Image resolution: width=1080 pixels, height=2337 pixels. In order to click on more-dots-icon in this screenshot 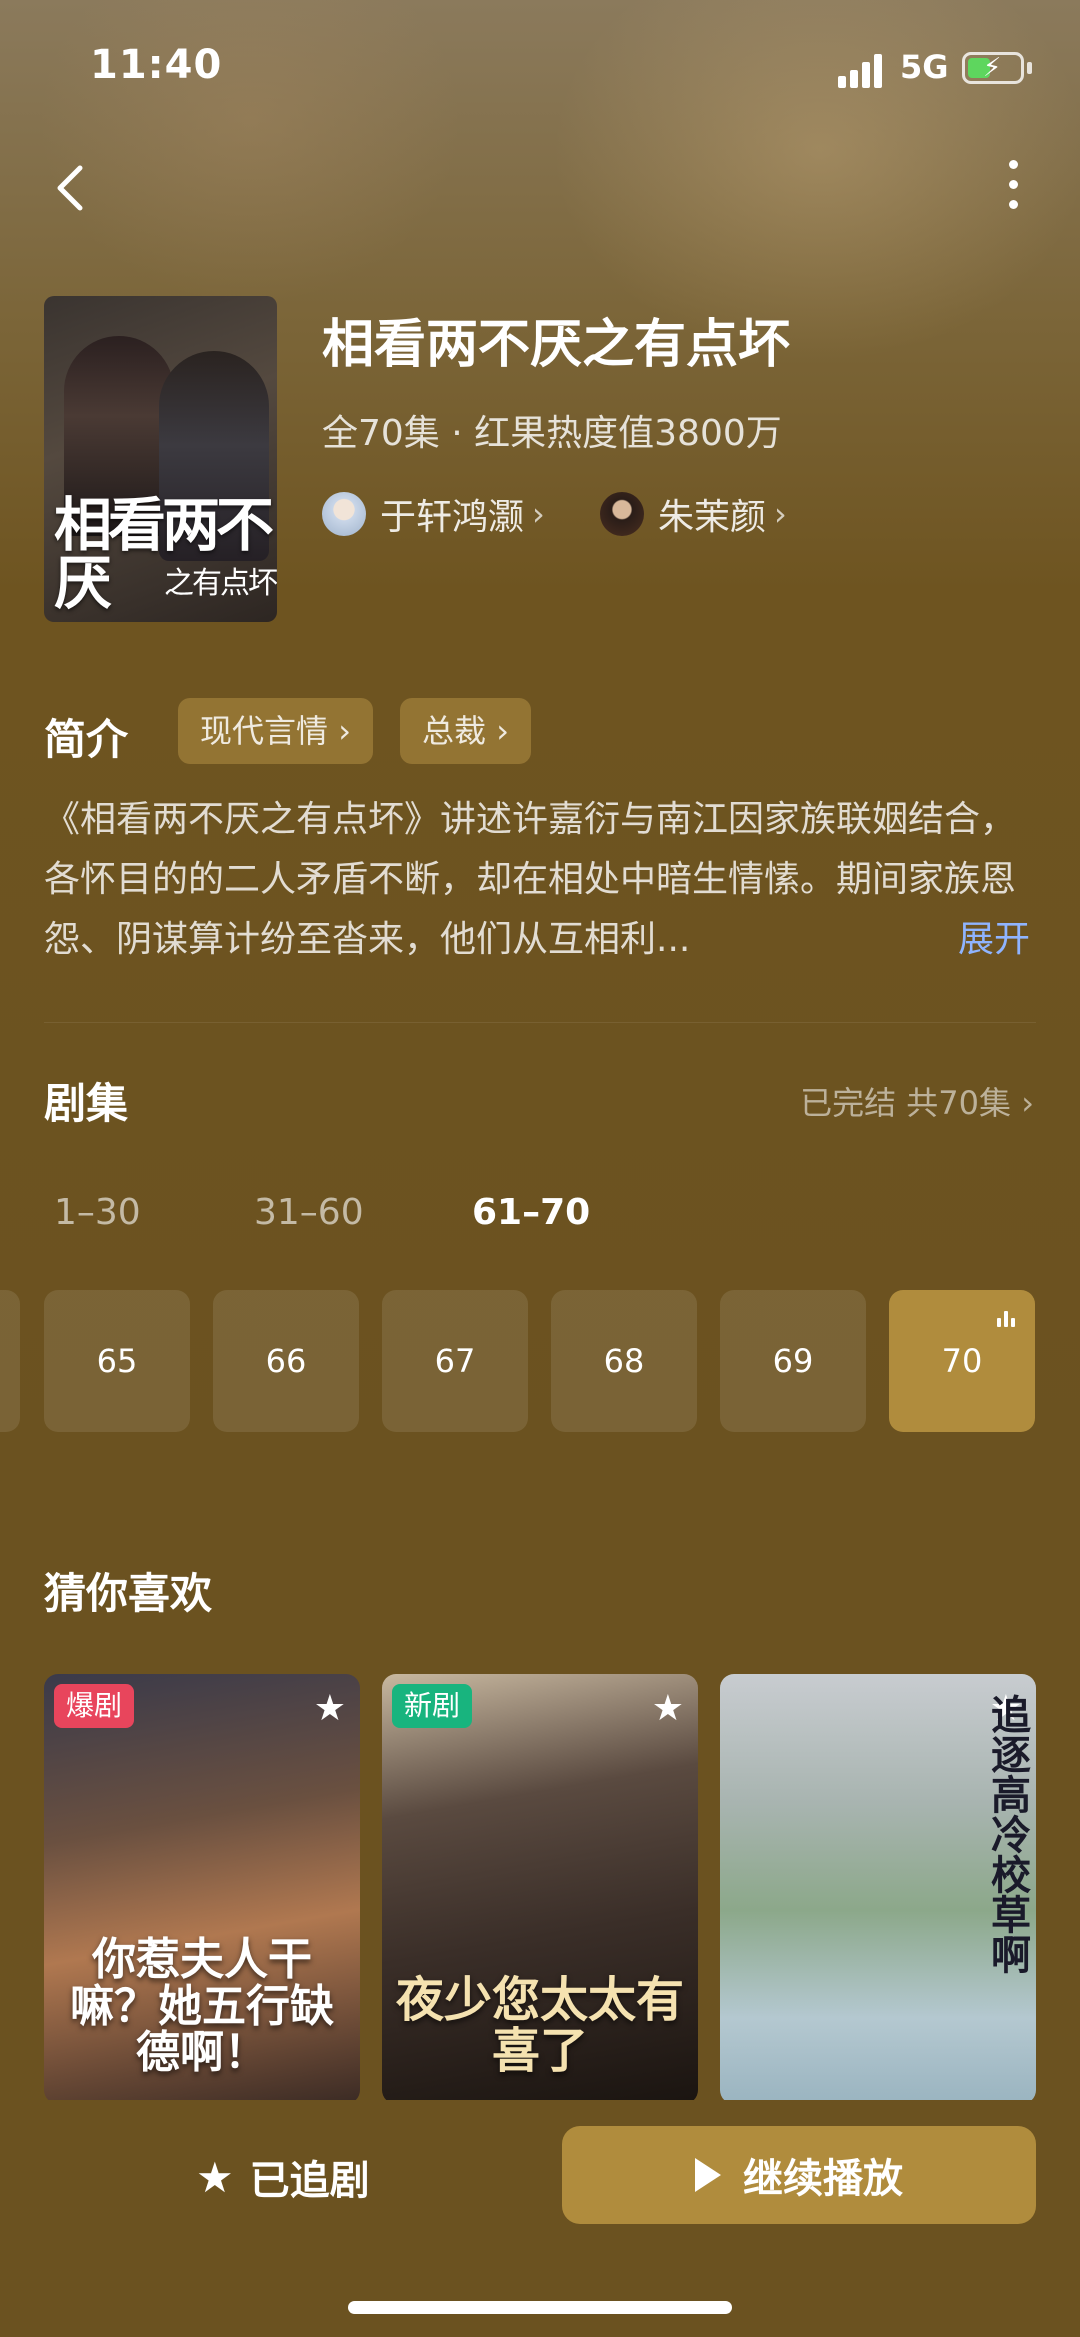, I will do `click(1013, 164)`.